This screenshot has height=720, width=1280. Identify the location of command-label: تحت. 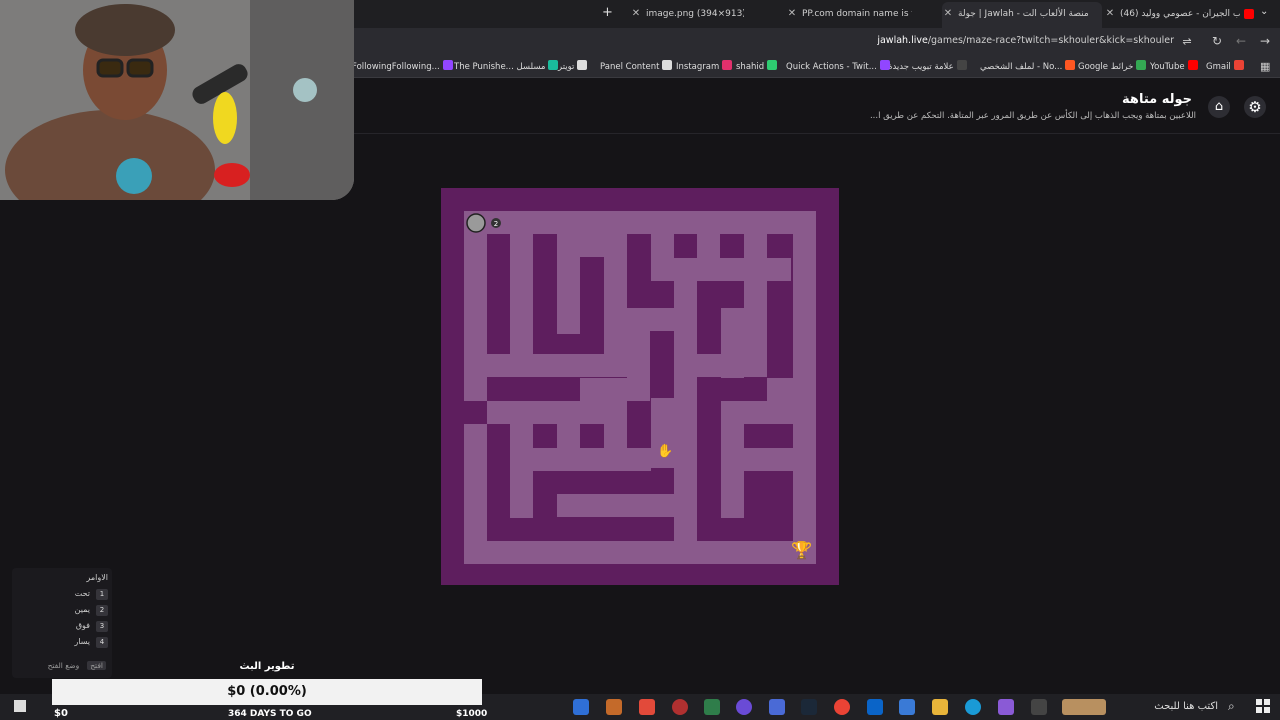
(82, 593).